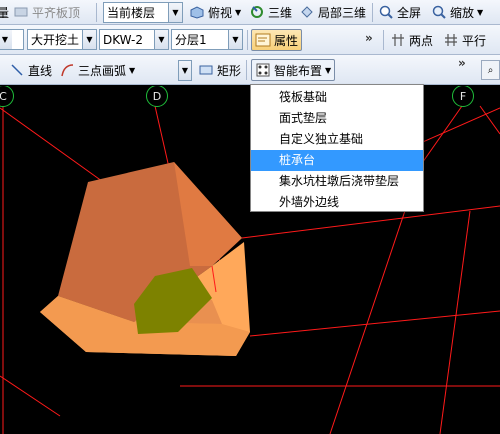  What do you see at coordinates (421, 40) in the screenshot?
I see `two-points-label: 两点` at bounding box center [421, 40].